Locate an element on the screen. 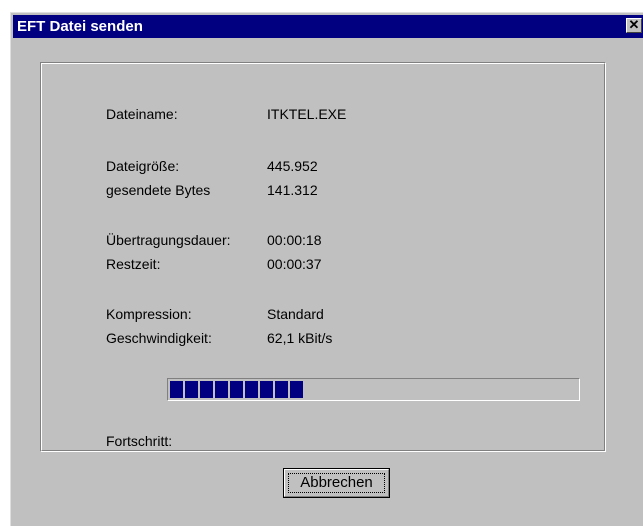  progress-fill is located at coordinates (236, 389).